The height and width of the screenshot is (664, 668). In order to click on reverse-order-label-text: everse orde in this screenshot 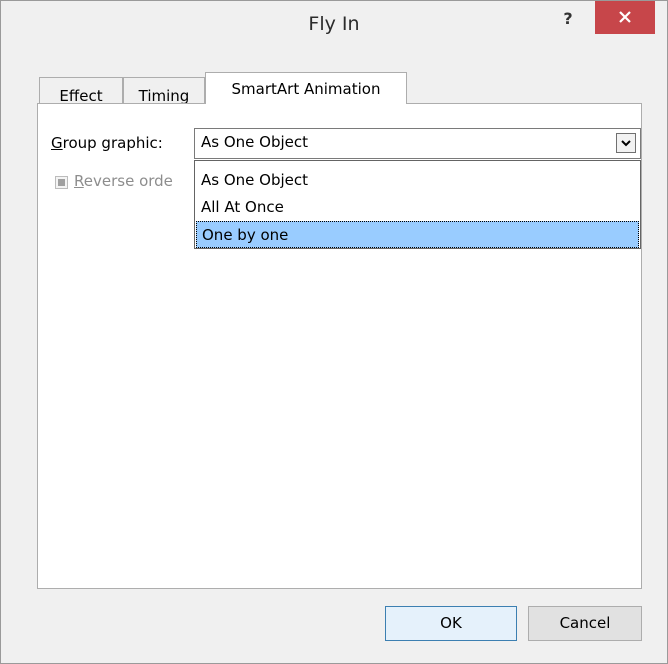, I will do `click(128, 181)`.